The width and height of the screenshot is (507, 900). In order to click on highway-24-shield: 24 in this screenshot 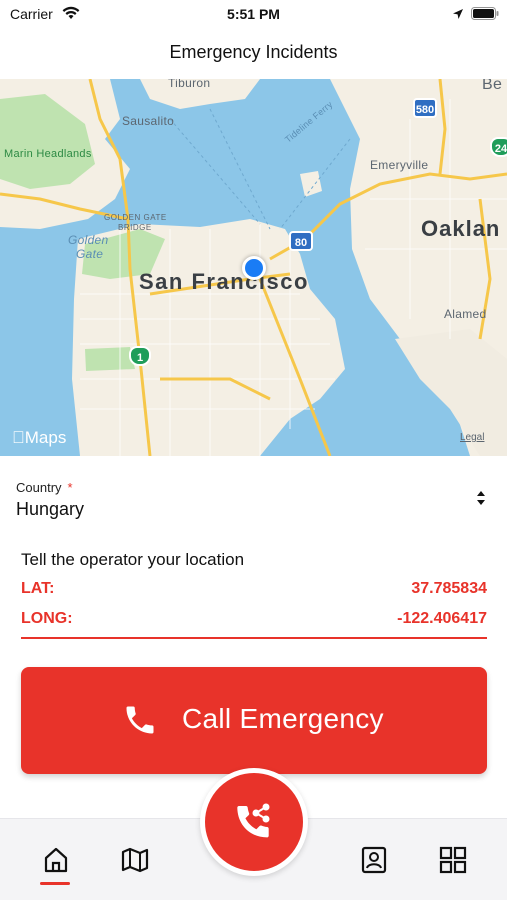, I will do `click(498, 147)`.